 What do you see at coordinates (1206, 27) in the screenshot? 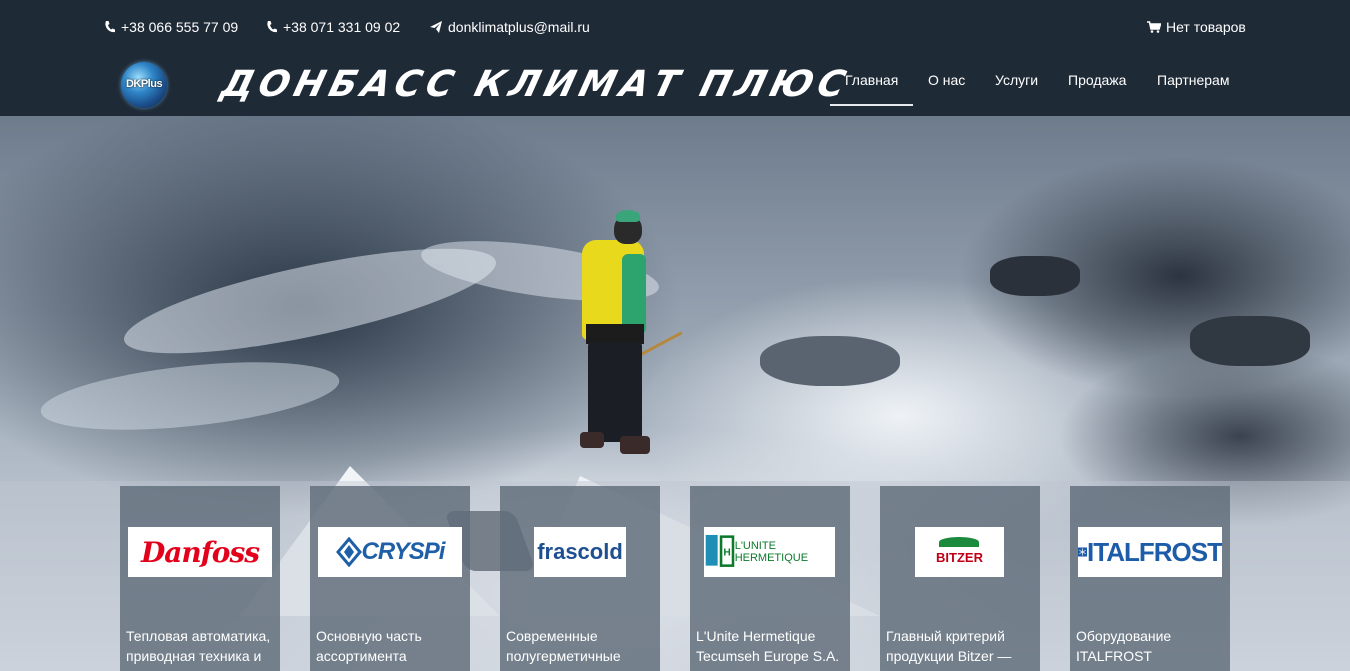
I see `cart-text: Нет товаров` at bounding box center [1206, 27].